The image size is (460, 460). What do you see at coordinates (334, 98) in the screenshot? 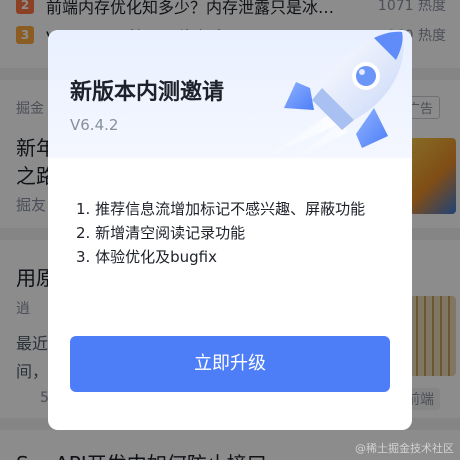
I see `rocket-icon` at bounding box center [334, 98].